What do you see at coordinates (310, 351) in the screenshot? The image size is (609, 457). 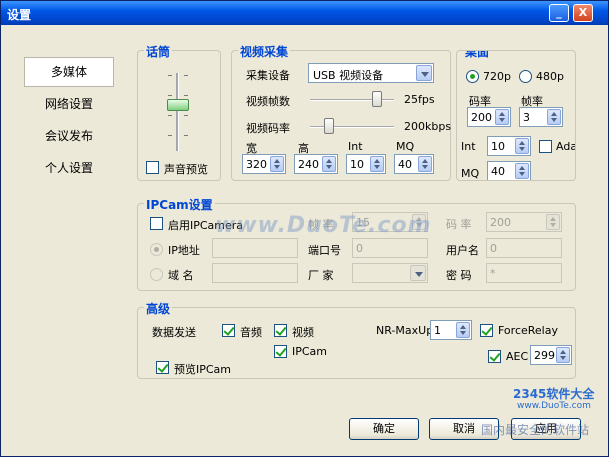 I see `send-ipcam-label: IPCam` at bounding box center [310, 351].